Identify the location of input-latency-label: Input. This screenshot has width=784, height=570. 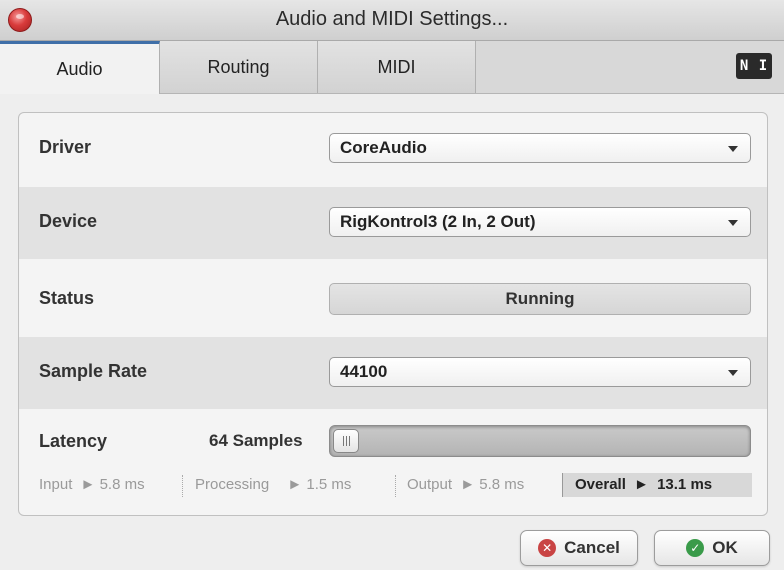
(56, 484).